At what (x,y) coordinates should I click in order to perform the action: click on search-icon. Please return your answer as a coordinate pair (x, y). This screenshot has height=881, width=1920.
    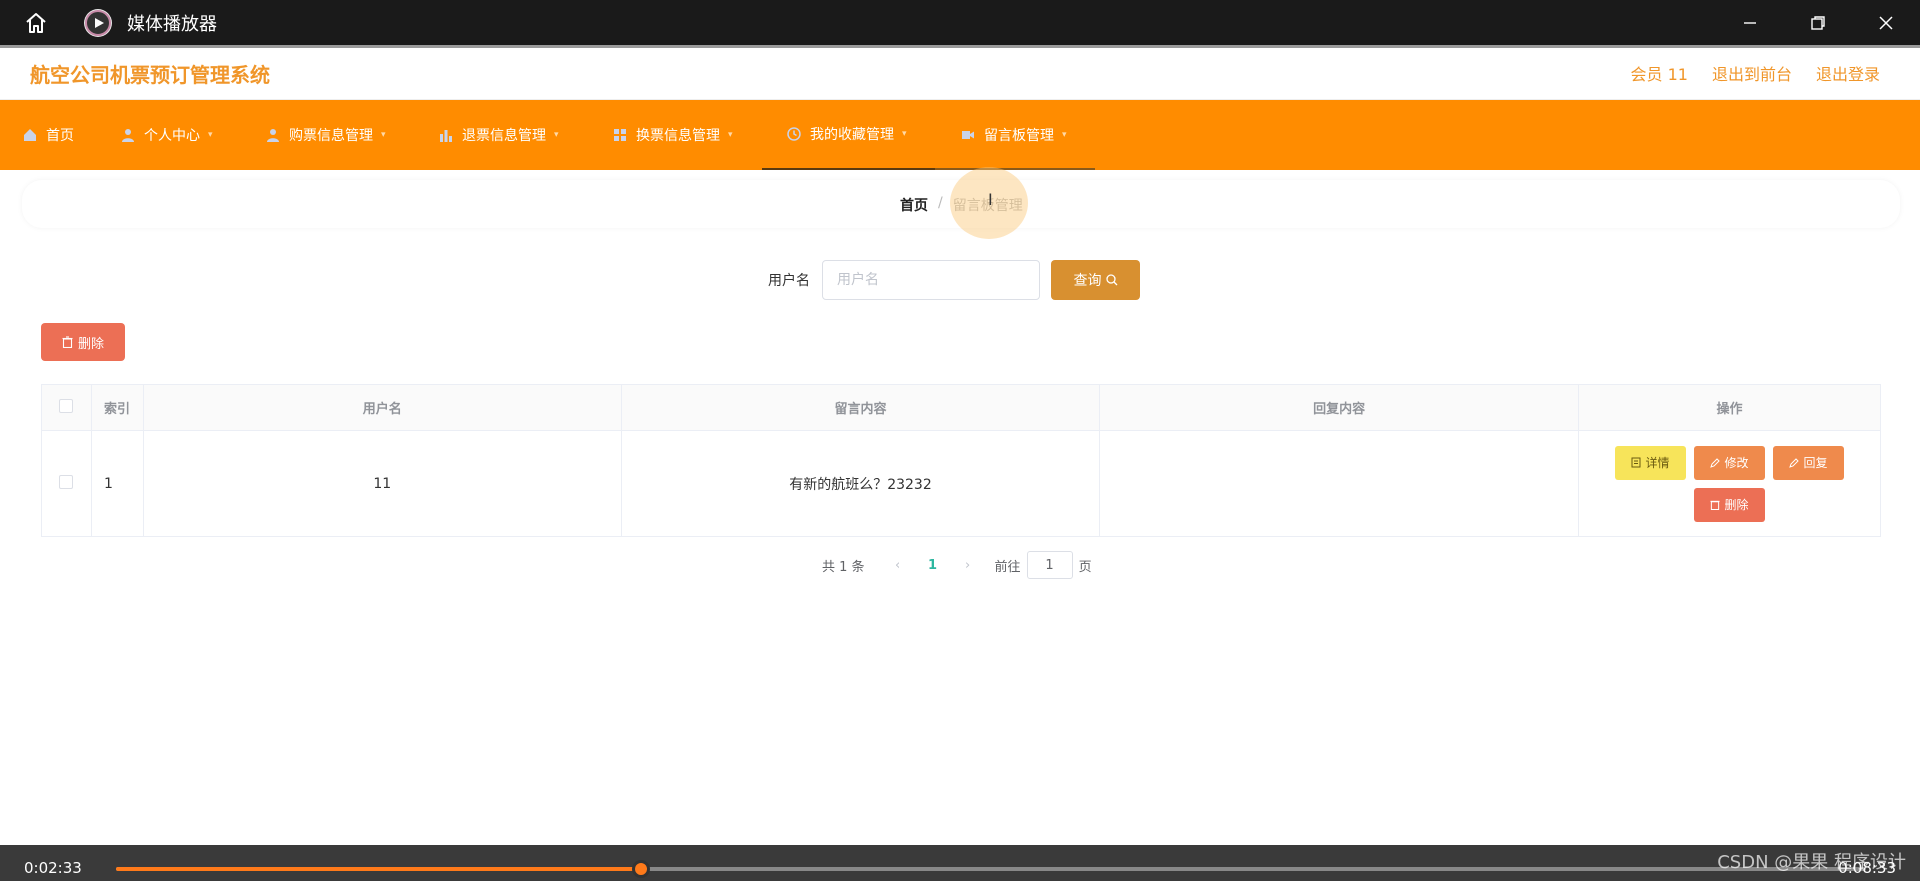
    Looking at the image, I should click on (1111, 280).